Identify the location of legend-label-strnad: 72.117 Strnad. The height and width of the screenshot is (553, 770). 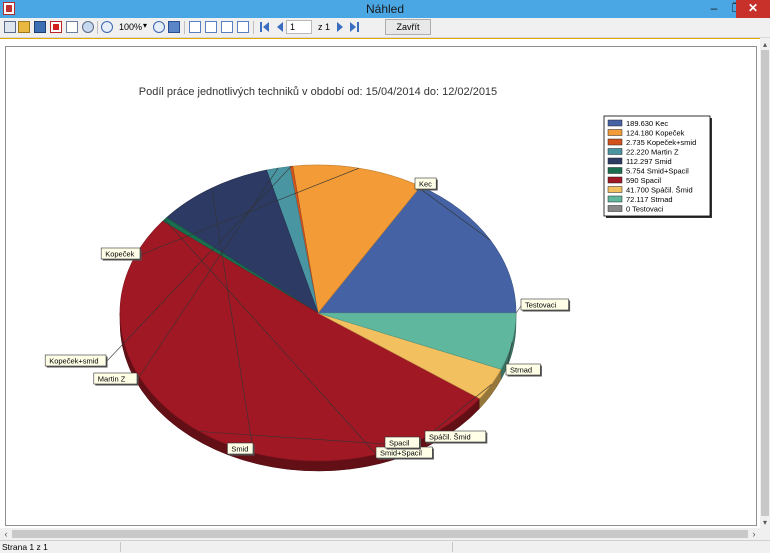
(649, 199).